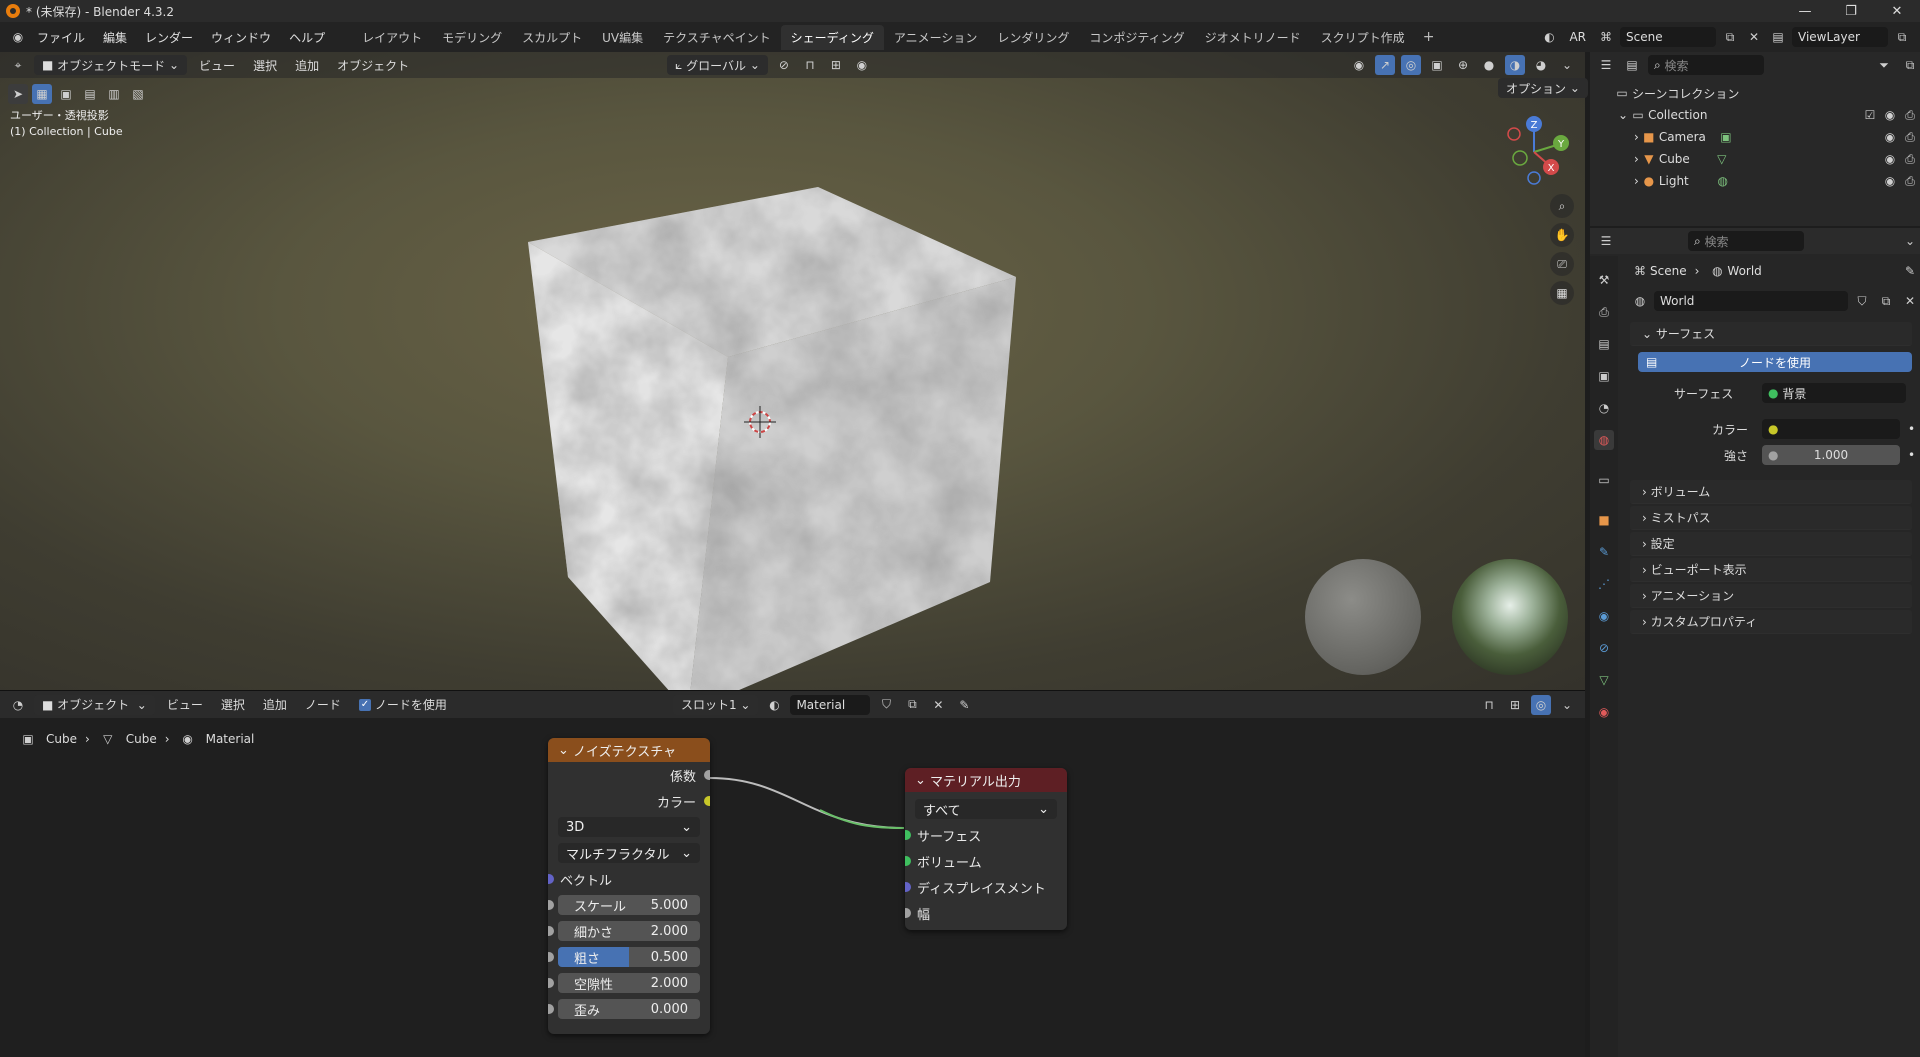  What do you see at coordinates (1543, 88) in the screenshot?
I see `viewport-options-button: オプション ⌄` at bounding box center [1543, 88].